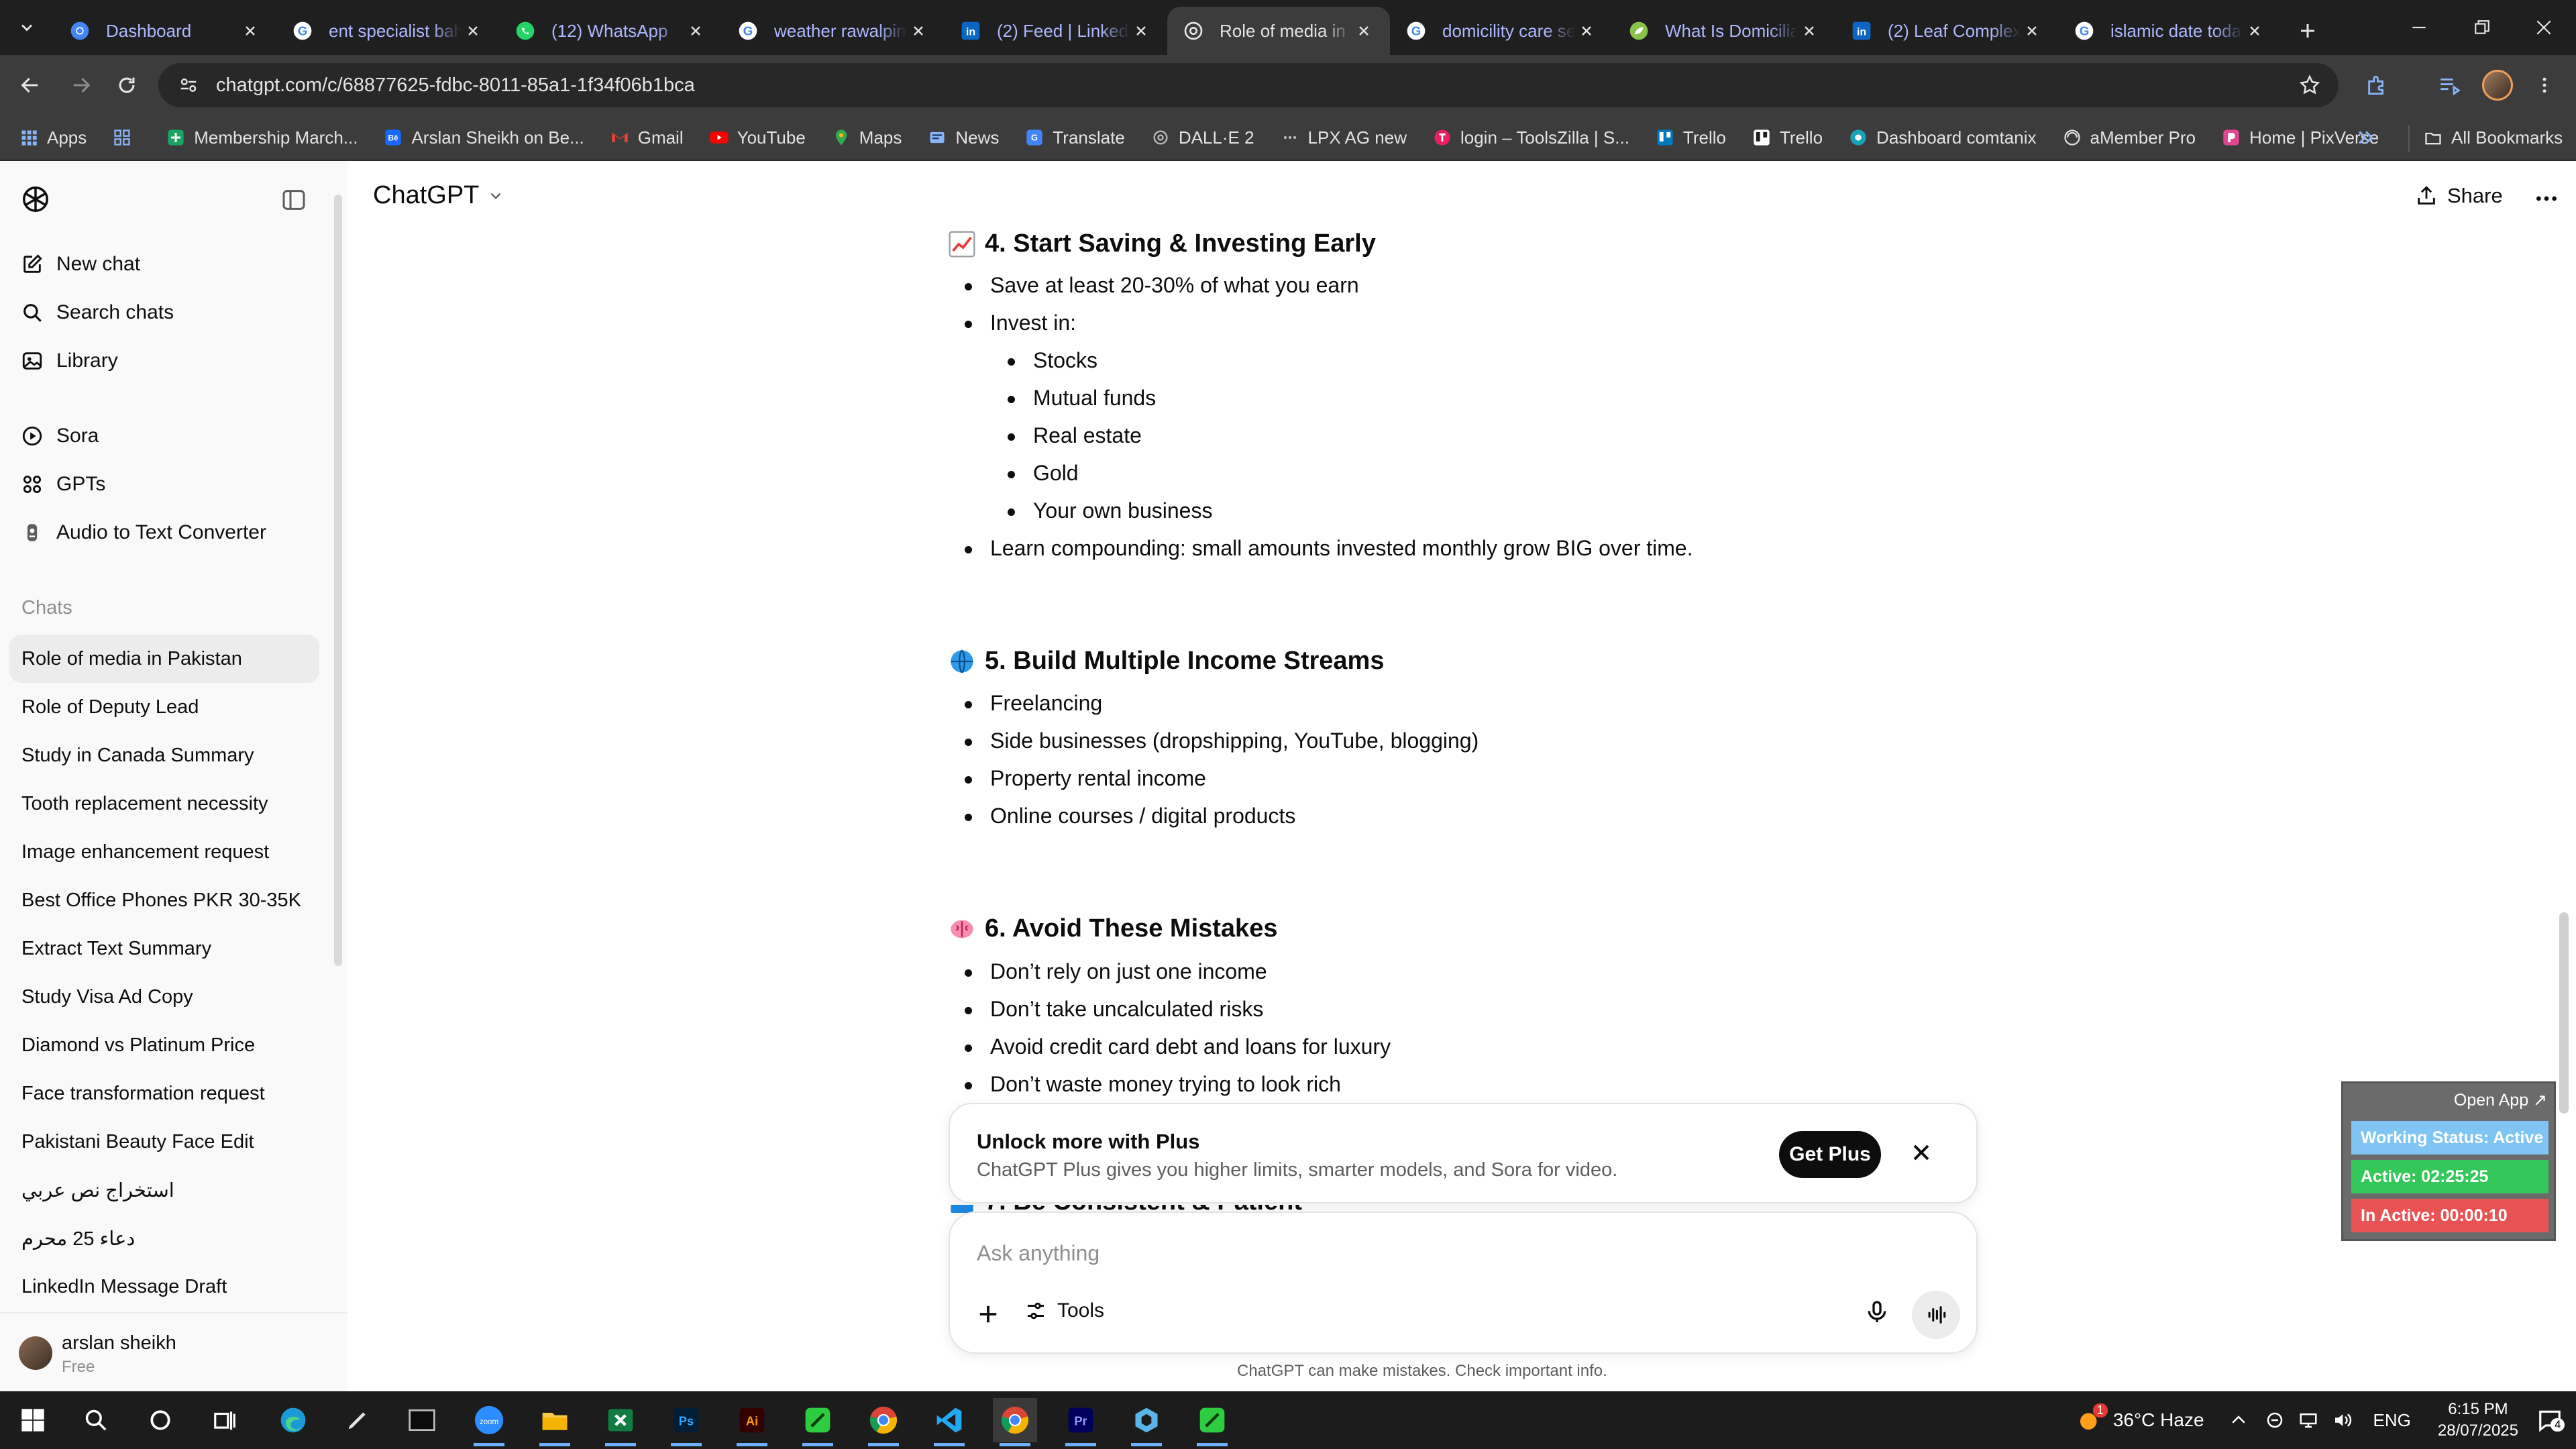 This screenshot has width=2576, height=1449. I want to click on chat-item: Study in Canada Summary, so click(164, 755).